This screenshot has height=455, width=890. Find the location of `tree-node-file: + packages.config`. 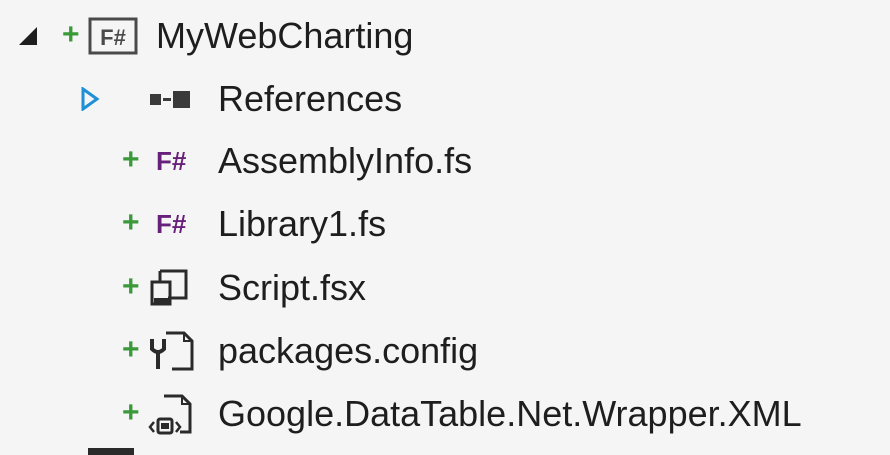

tree-node-file: + packages.config is located at coordinates (445, 351).